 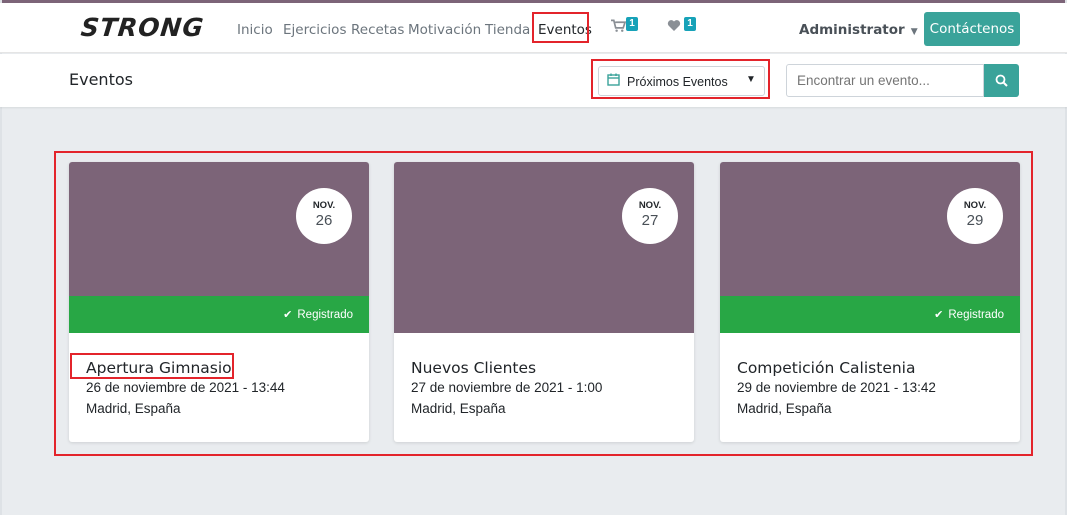 What do you see at coordinates (852, 30) in the screenshot?
I see `user-name: Administrator` at bounding box center [852, 30].